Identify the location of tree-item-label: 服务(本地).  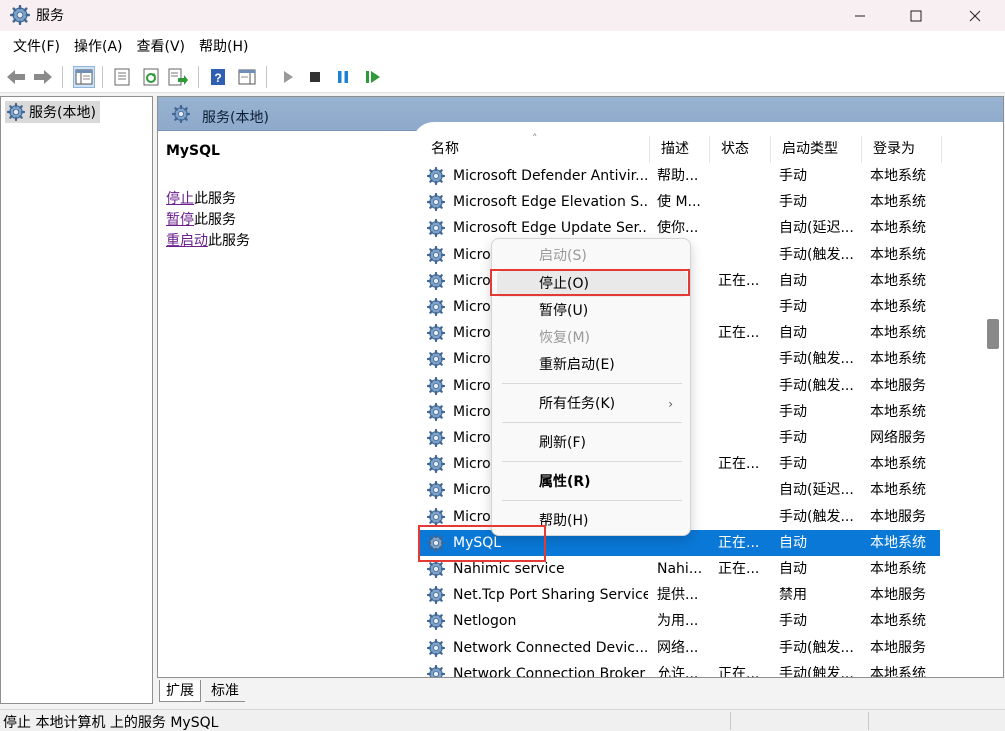
(62, 113).